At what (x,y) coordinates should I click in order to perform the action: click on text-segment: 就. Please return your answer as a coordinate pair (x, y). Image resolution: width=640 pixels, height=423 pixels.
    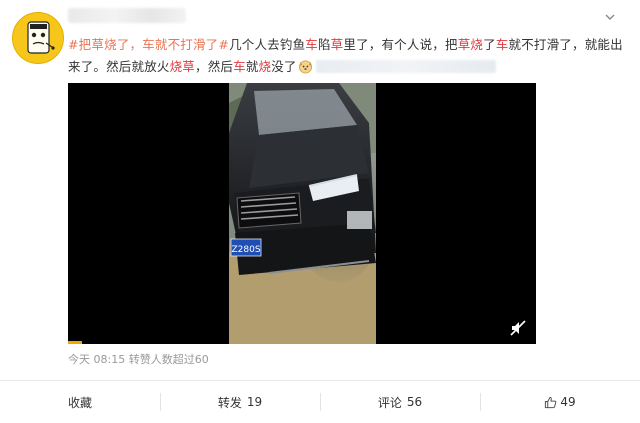
    Looking at the image, I should click on (252, 66).